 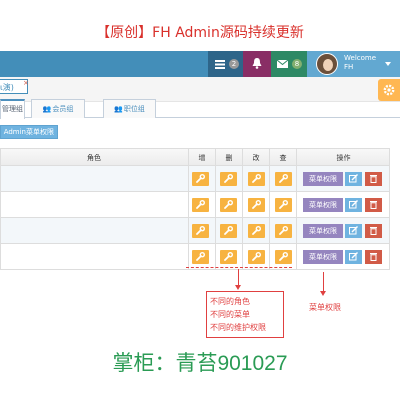 What do you see at coordinates (200, 33) in the screenshot?
I see `promo-title: 【原创】FH Admin源码持续更新` at bounding box center [200, 33].